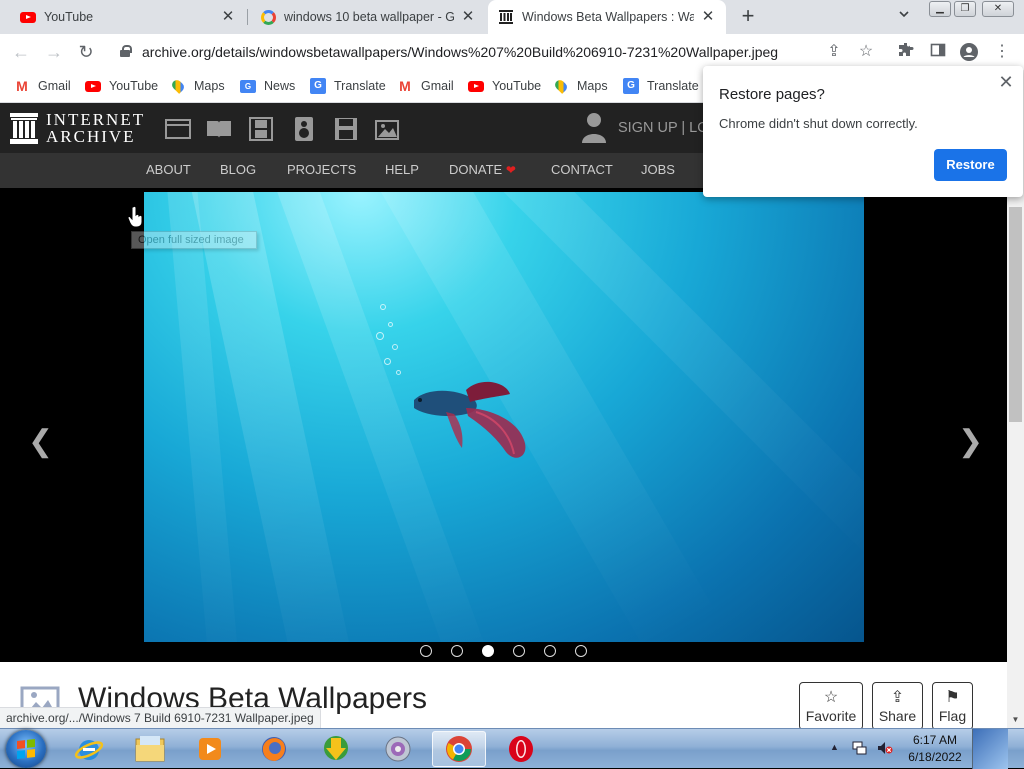 This screenshot has height=769, width=1024. Describe the element at coordinates (866, 52) in the screenshot. I see `bookmark-star-icon: ☆` at that location.